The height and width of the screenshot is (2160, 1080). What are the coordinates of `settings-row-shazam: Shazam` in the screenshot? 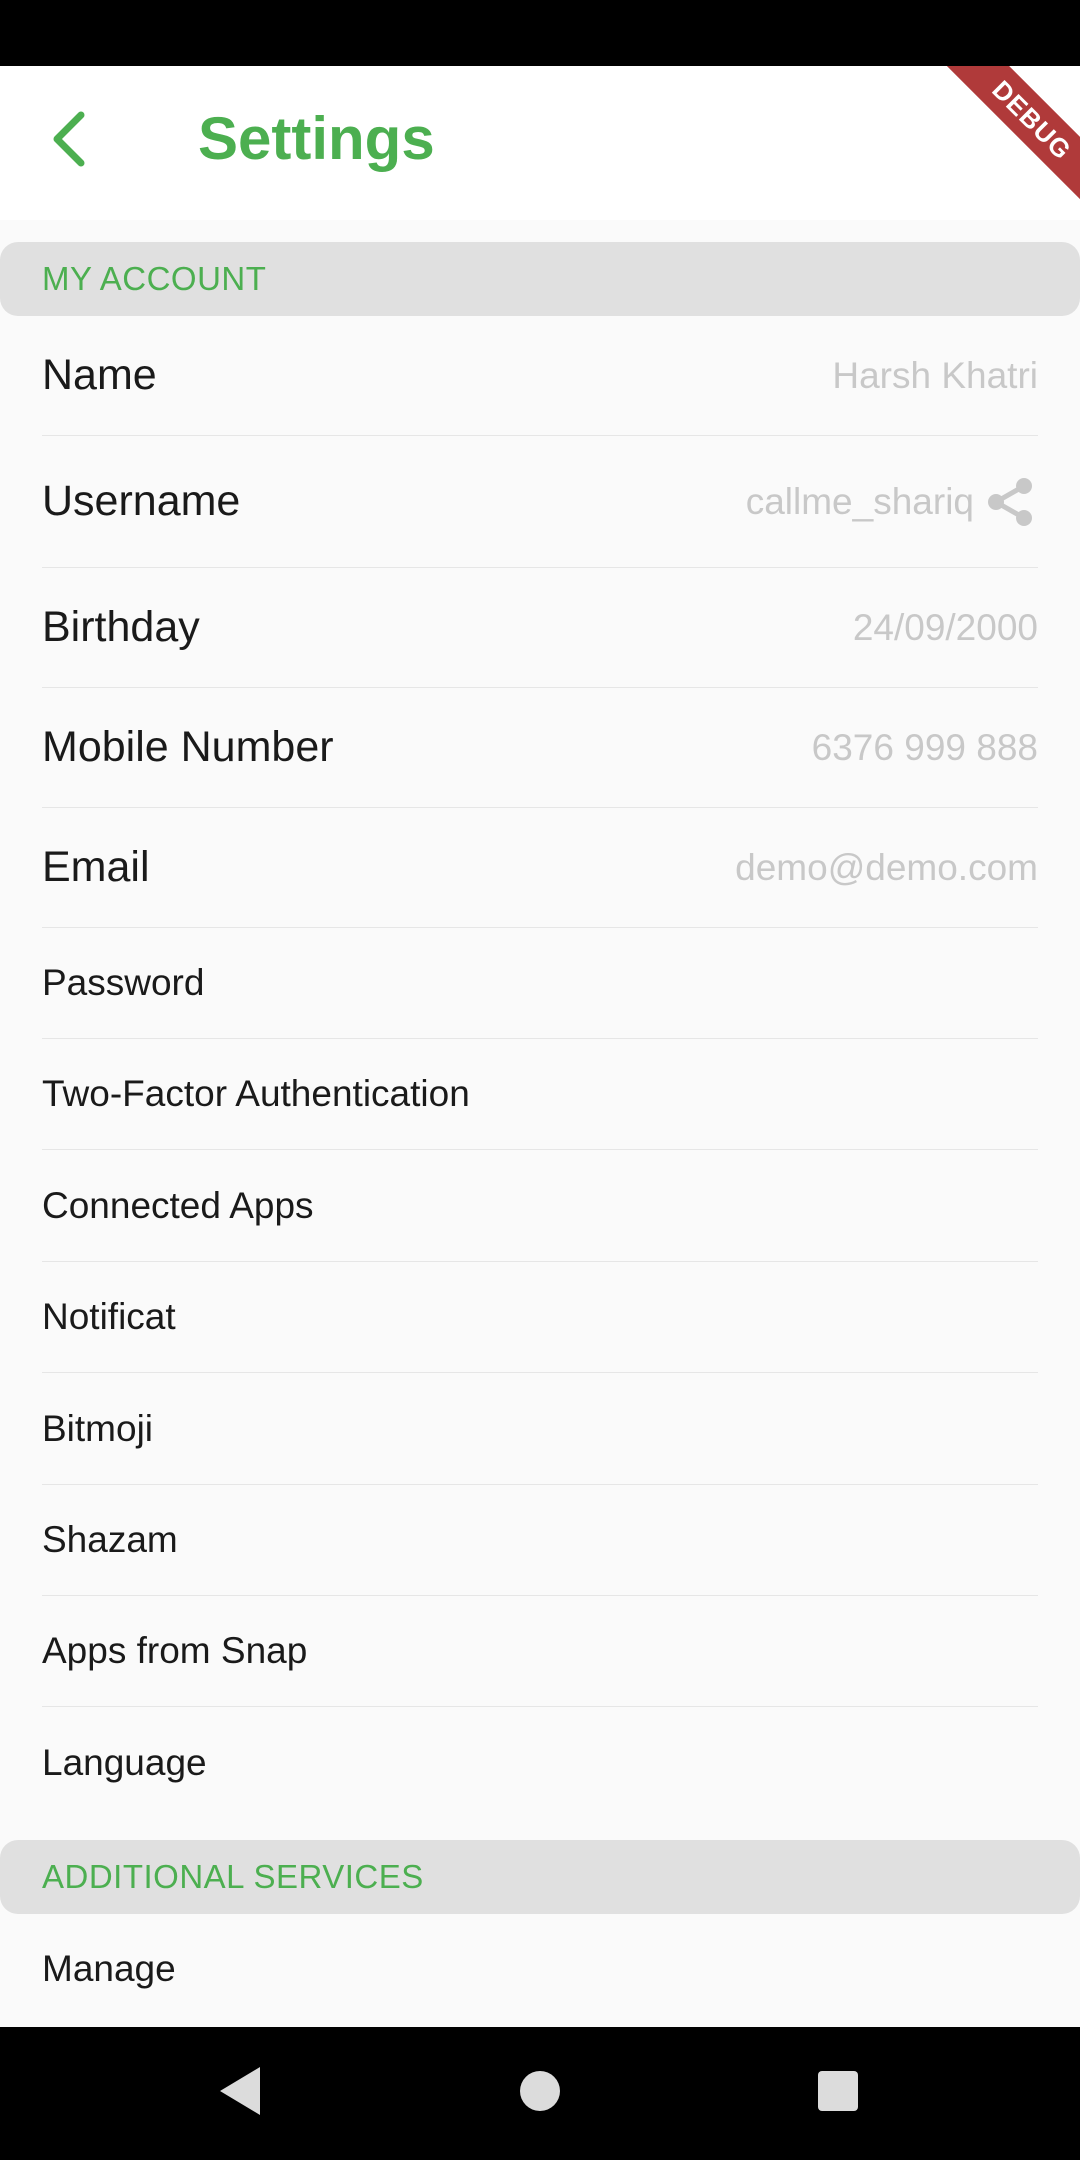 It's located at (540, 1540).